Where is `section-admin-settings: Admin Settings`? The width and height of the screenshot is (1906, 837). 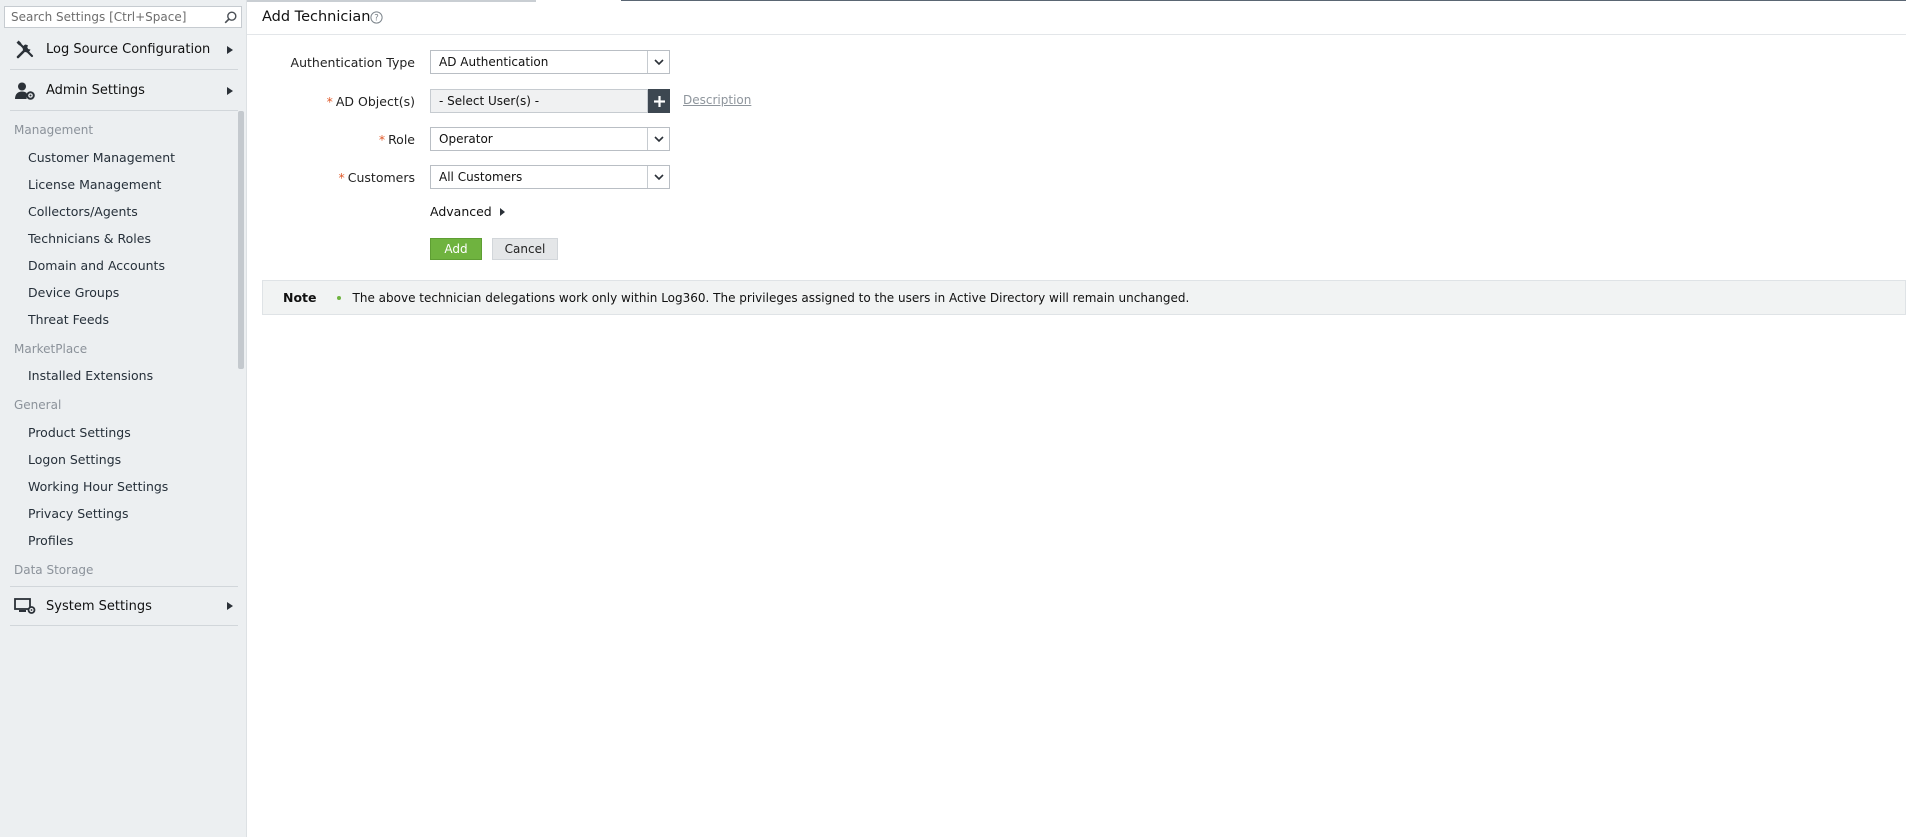
section-admin-settings: Admin Settings is located at coordinates (124, 91).